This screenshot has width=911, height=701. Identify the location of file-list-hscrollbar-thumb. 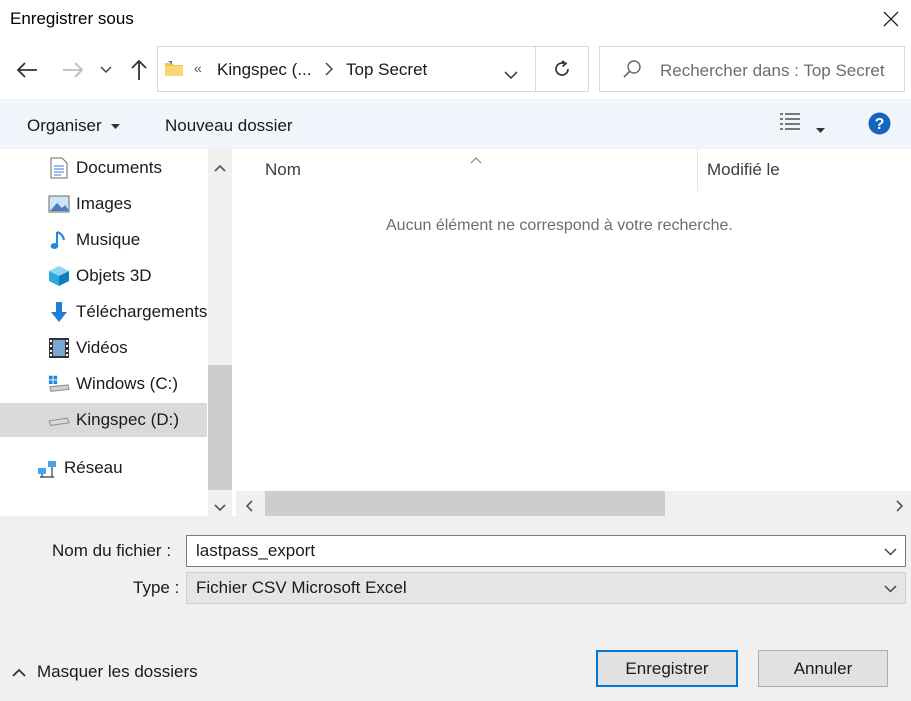
(465, 503).